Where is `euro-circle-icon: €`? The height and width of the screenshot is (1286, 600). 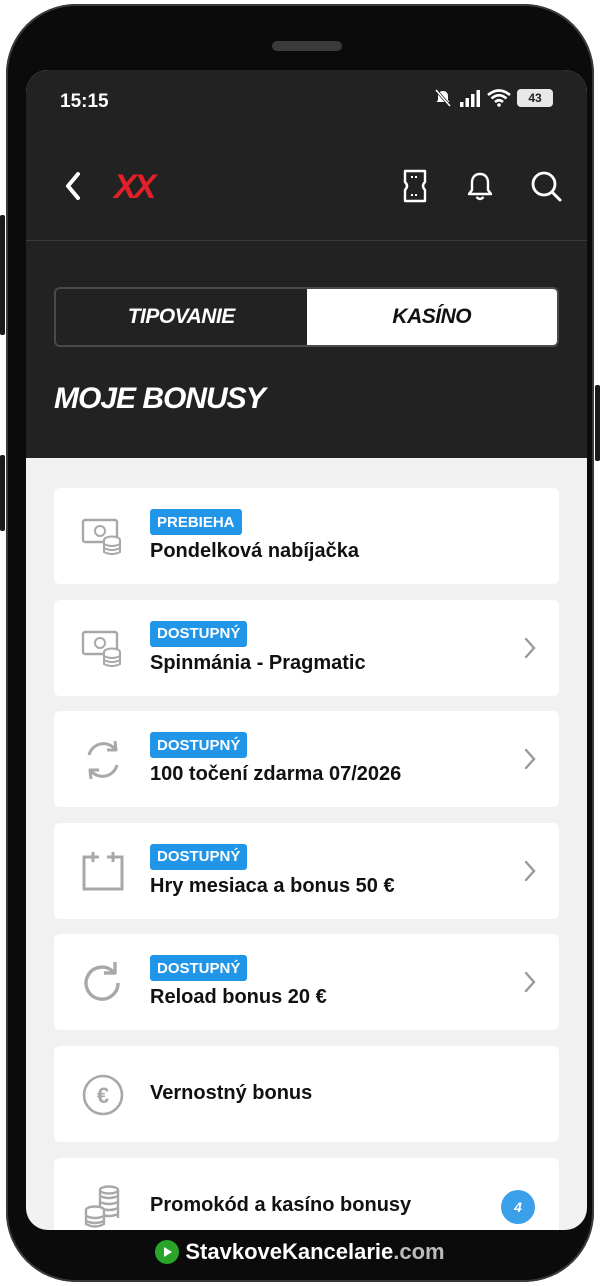
euro-circle-icon: € is located at coordinates (103, 1095).